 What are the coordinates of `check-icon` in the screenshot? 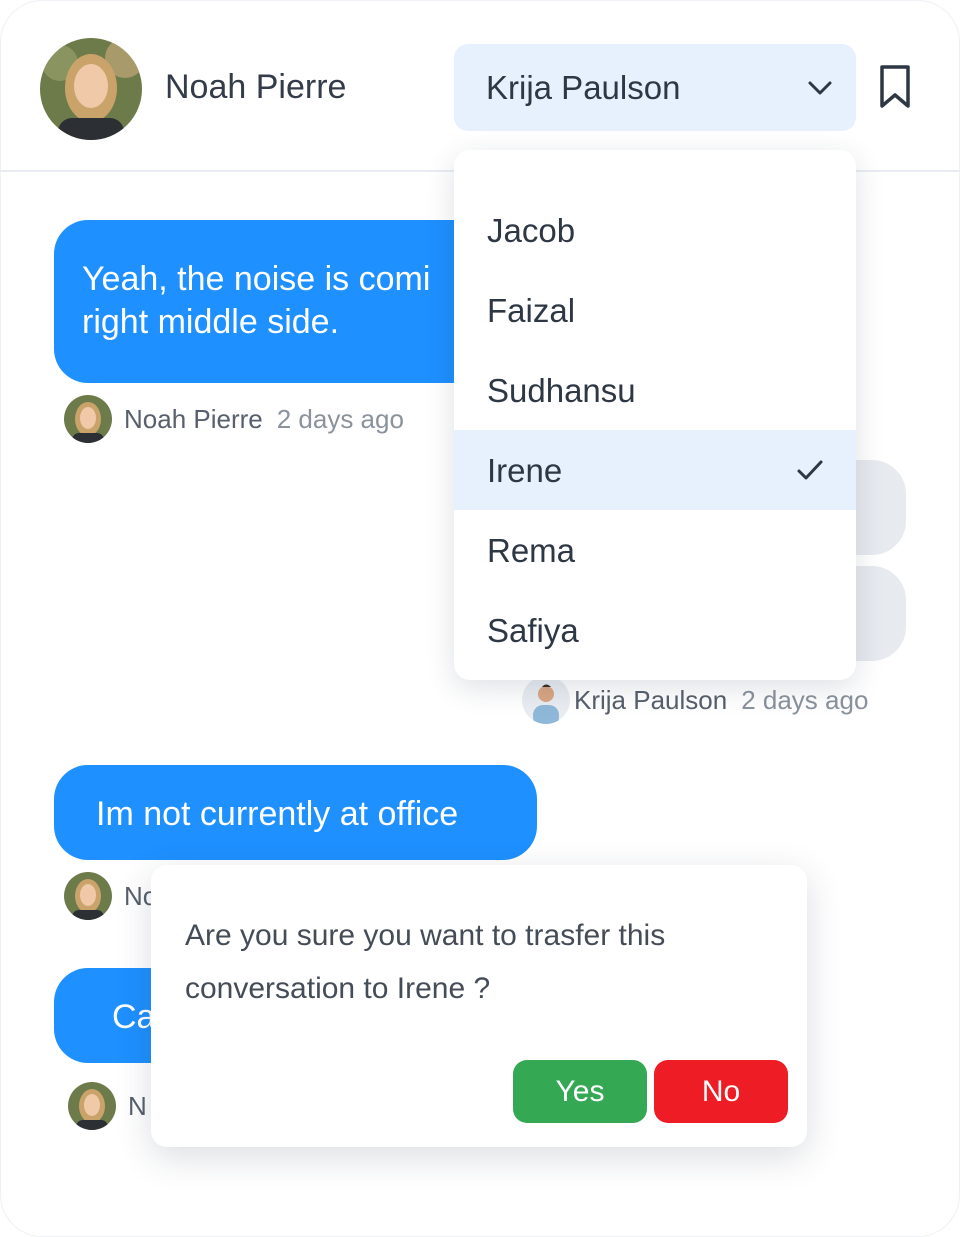 It's located at (810, 470).